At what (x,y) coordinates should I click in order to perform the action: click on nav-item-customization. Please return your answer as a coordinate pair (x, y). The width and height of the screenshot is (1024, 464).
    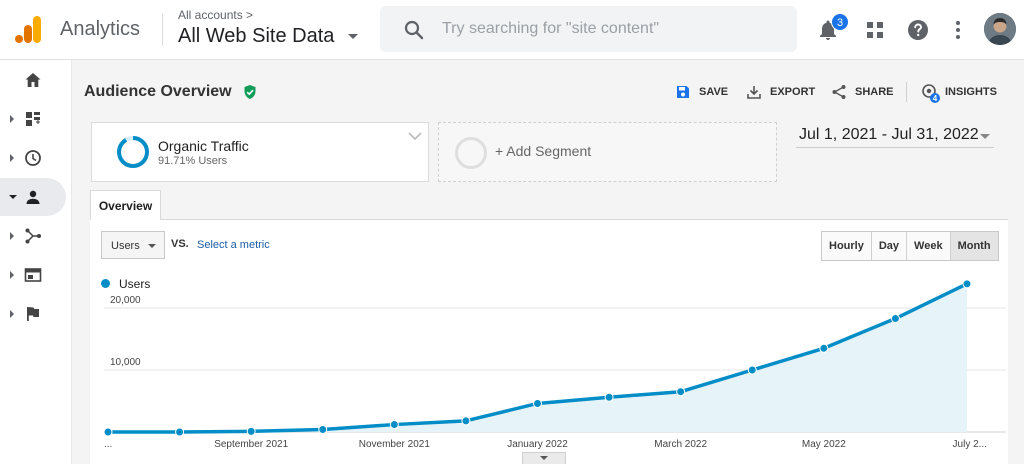
    Looking at the image, I should click on (33, 119).